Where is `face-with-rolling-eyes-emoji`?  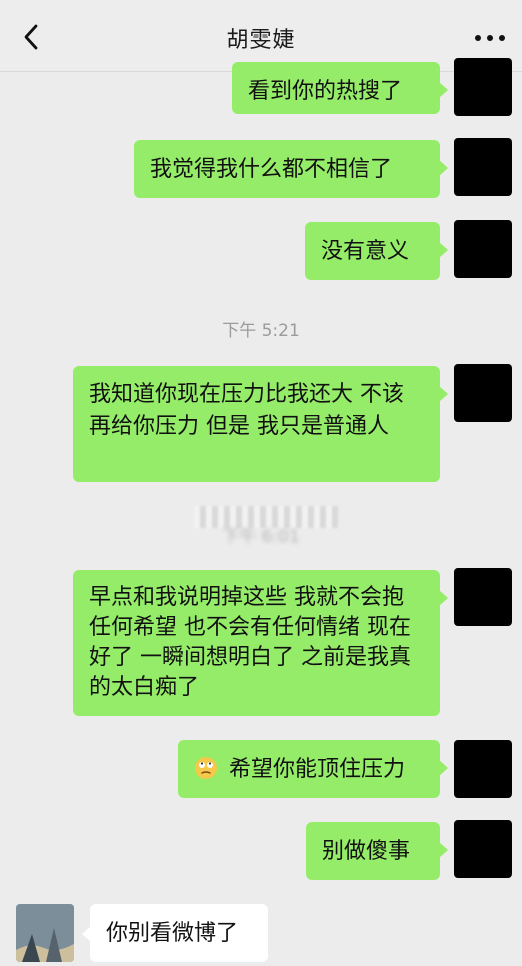
face-with-rolling-eyes-emoji is located at coordinates (206, 768).